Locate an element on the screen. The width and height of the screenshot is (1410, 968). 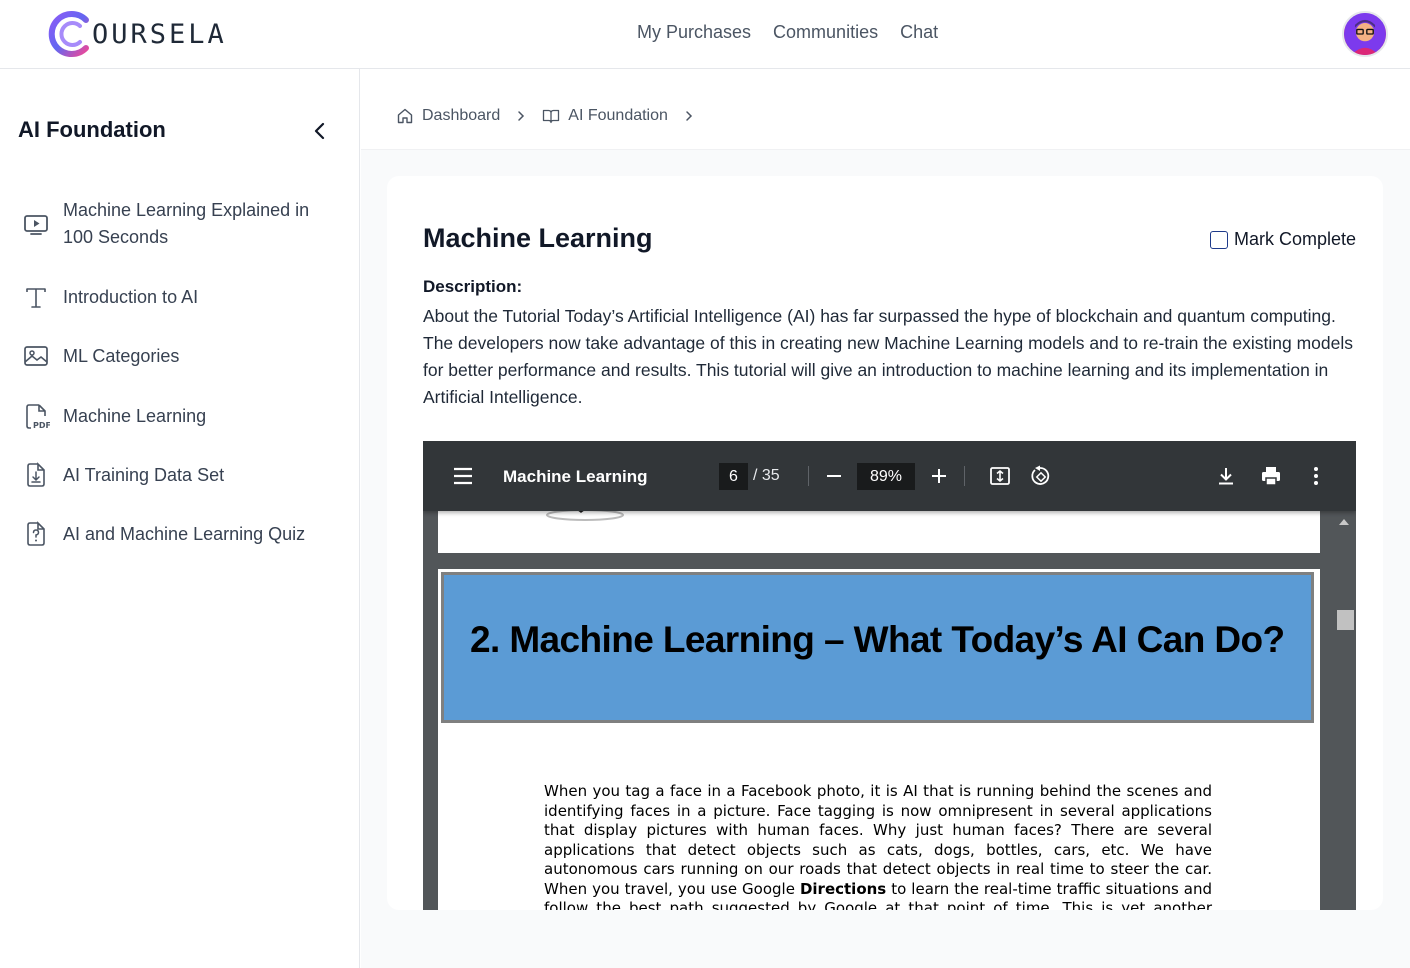
breadcrumb-course: AI Foundation is located at coordinates (605, 116).